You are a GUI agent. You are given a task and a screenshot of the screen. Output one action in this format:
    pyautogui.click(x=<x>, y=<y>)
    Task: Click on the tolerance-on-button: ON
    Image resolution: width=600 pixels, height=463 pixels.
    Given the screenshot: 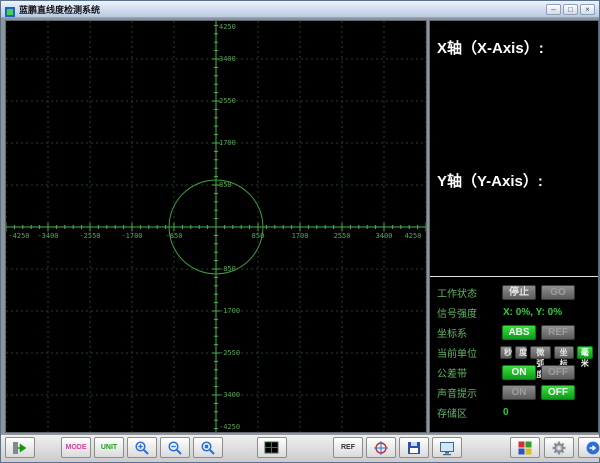 What is the action you would take?
    pyautogui.click(x=519, y=372)
    